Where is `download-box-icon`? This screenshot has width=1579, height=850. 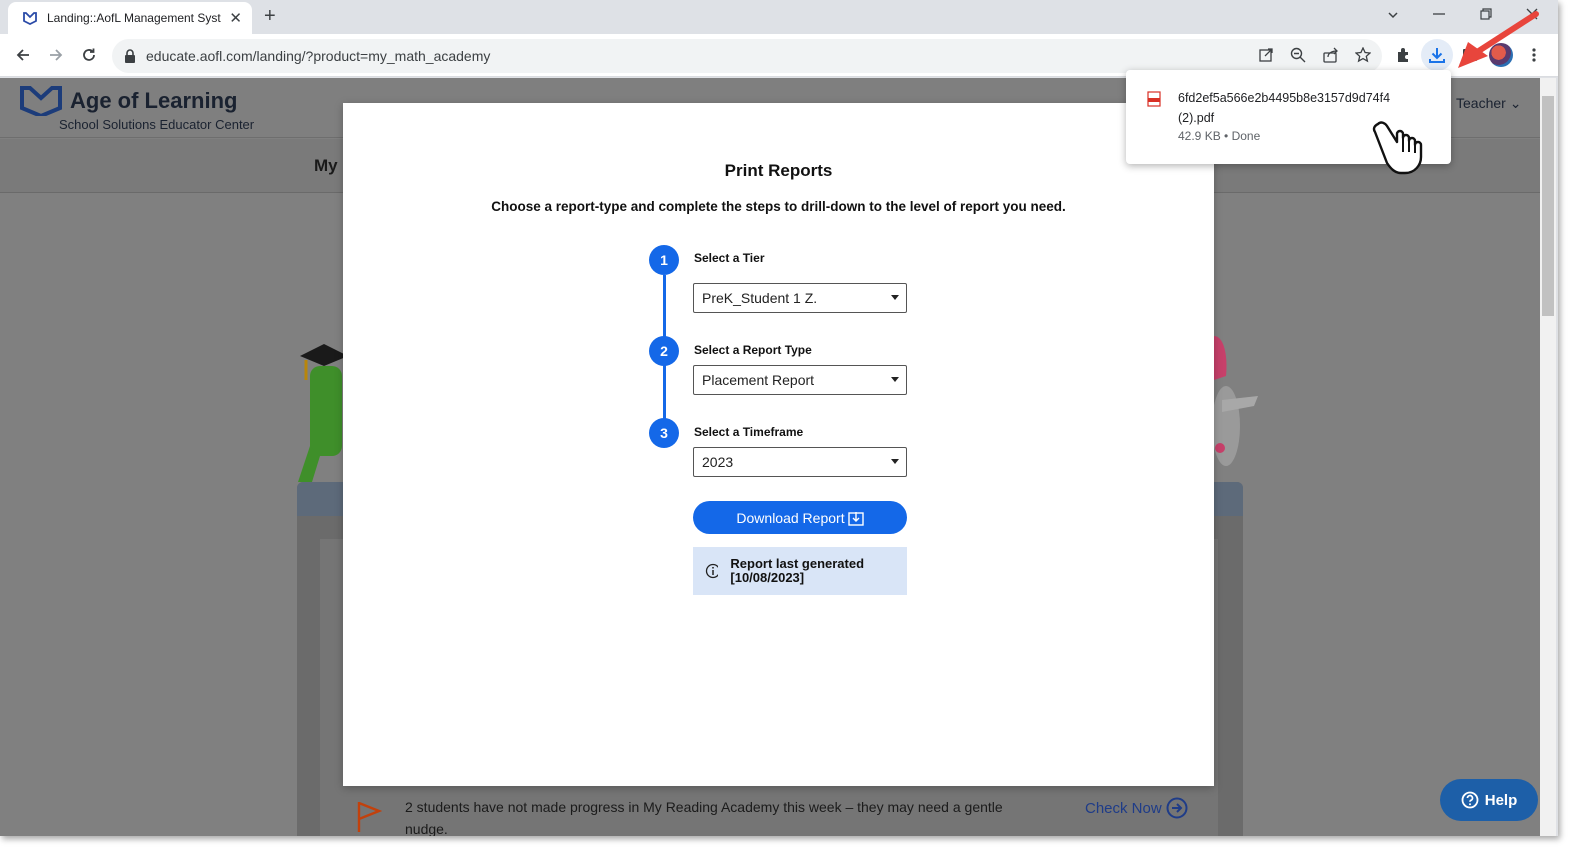 download-box-icon is located at coordinates (855, 518).